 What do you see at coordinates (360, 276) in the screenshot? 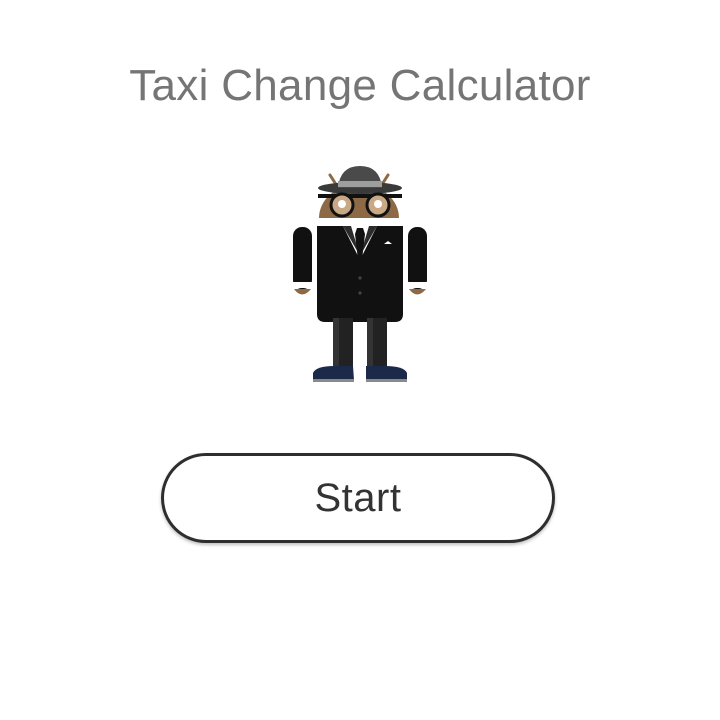
I see `android-gangster-mascot-icon` at bounding box center [360, 276].